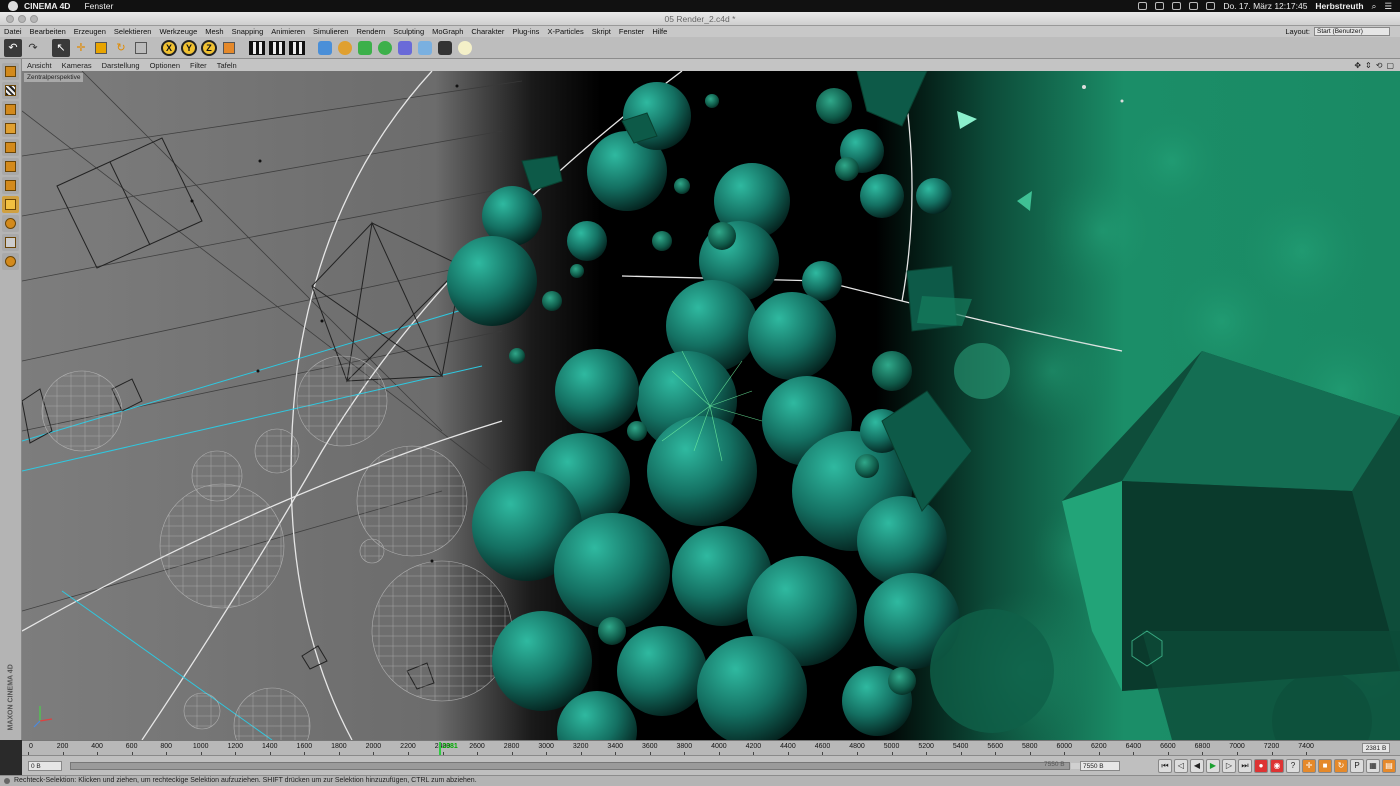 The image size is (1400, 786). Describe the element at coordinates (1388, 6) in the screenshot. I see `notification-center-icon: ☰` at that location.